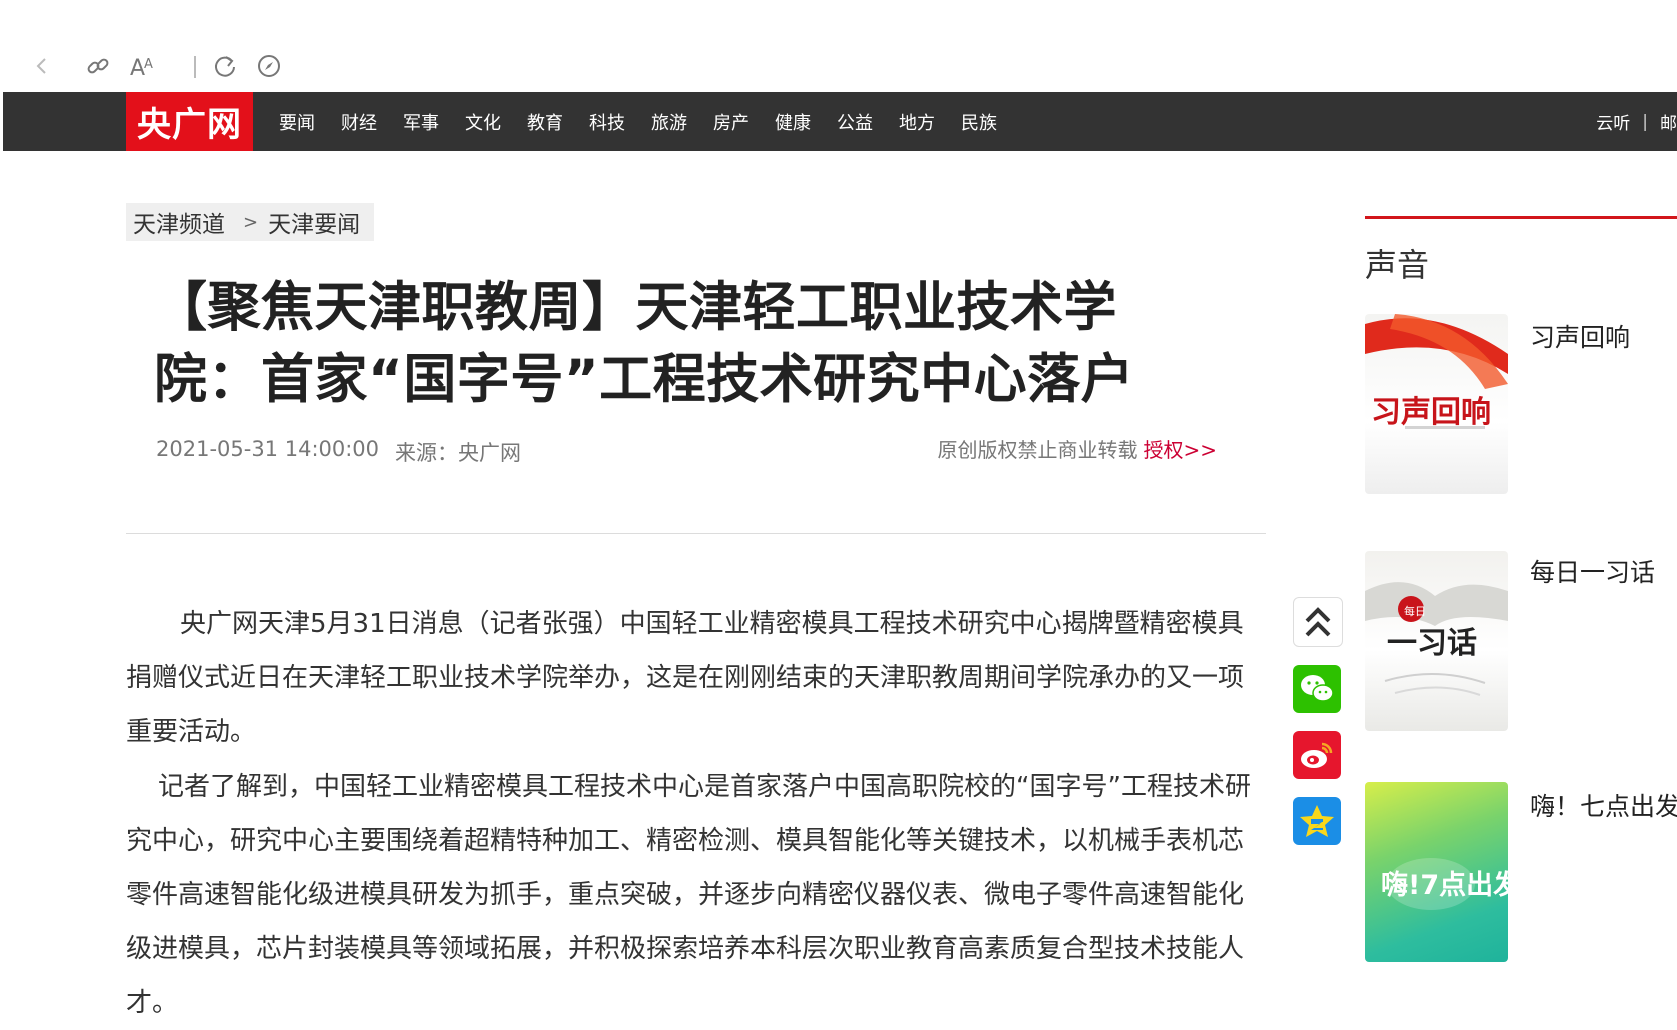  Describe the element at coordinates (1432, 643) in the screenshot. I see `card-image-text: 一习话` at that location.